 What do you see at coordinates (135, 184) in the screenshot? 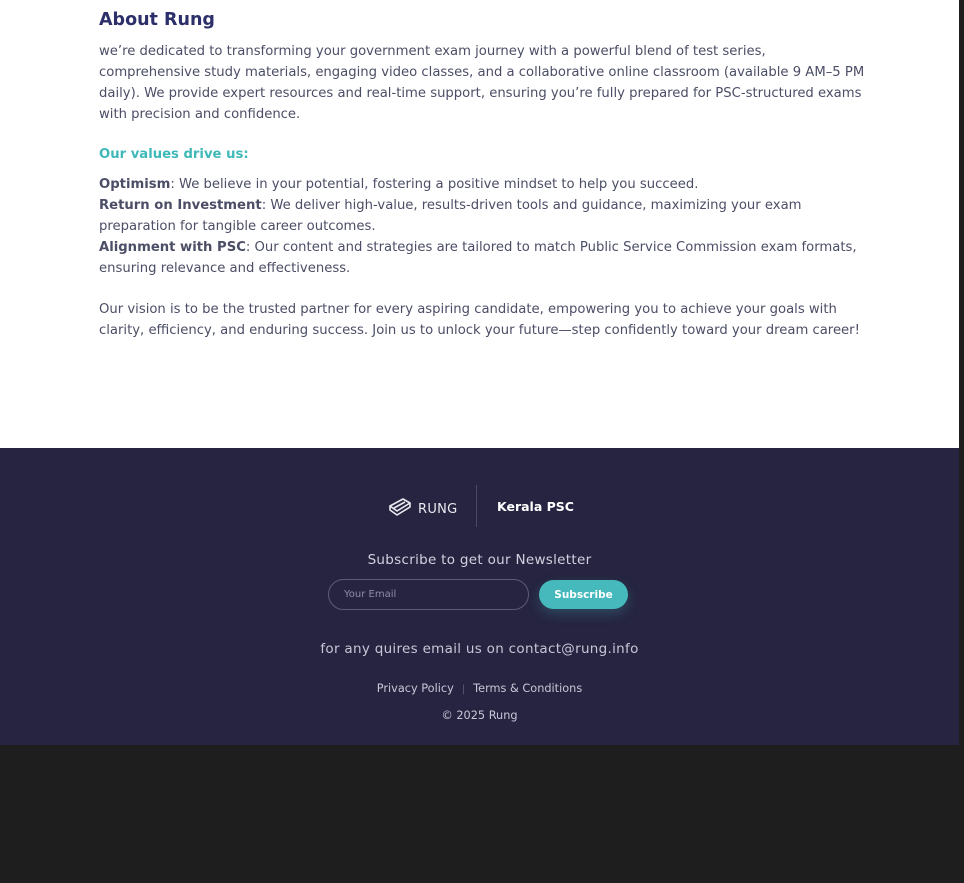
I see `value-name: Optimism` at bounding box center [135, 184].